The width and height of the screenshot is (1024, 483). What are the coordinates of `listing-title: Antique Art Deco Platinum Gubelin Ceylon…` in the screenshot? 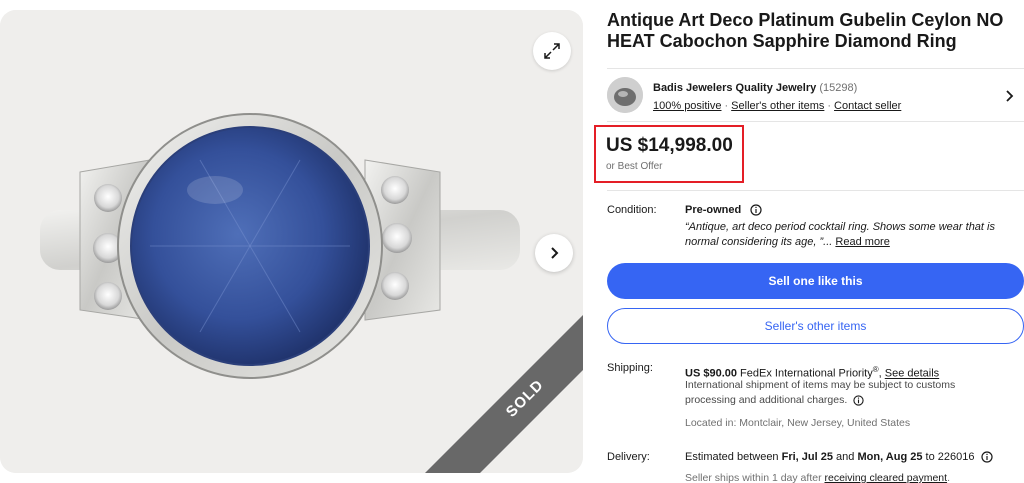 It's located at (805, 30).